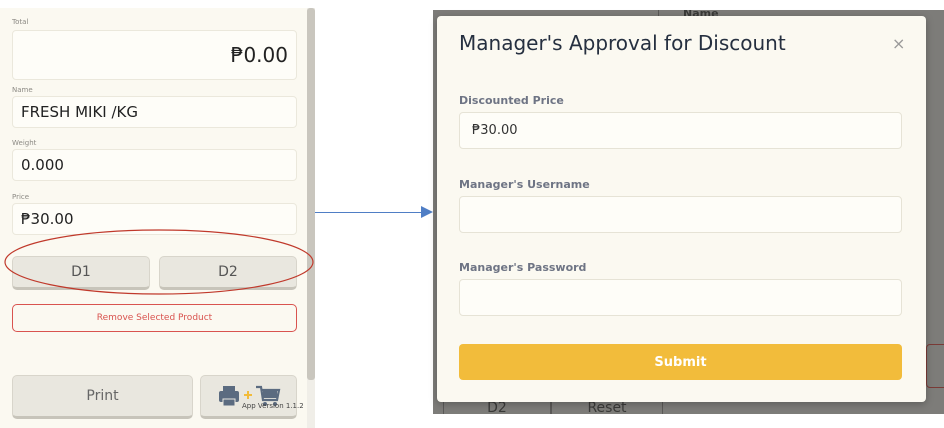  What do you see at coordinates (622, 43) in the screenshot?
I see `modal-title: Manager's Approval for Discount` at bounding box center [622, 43].